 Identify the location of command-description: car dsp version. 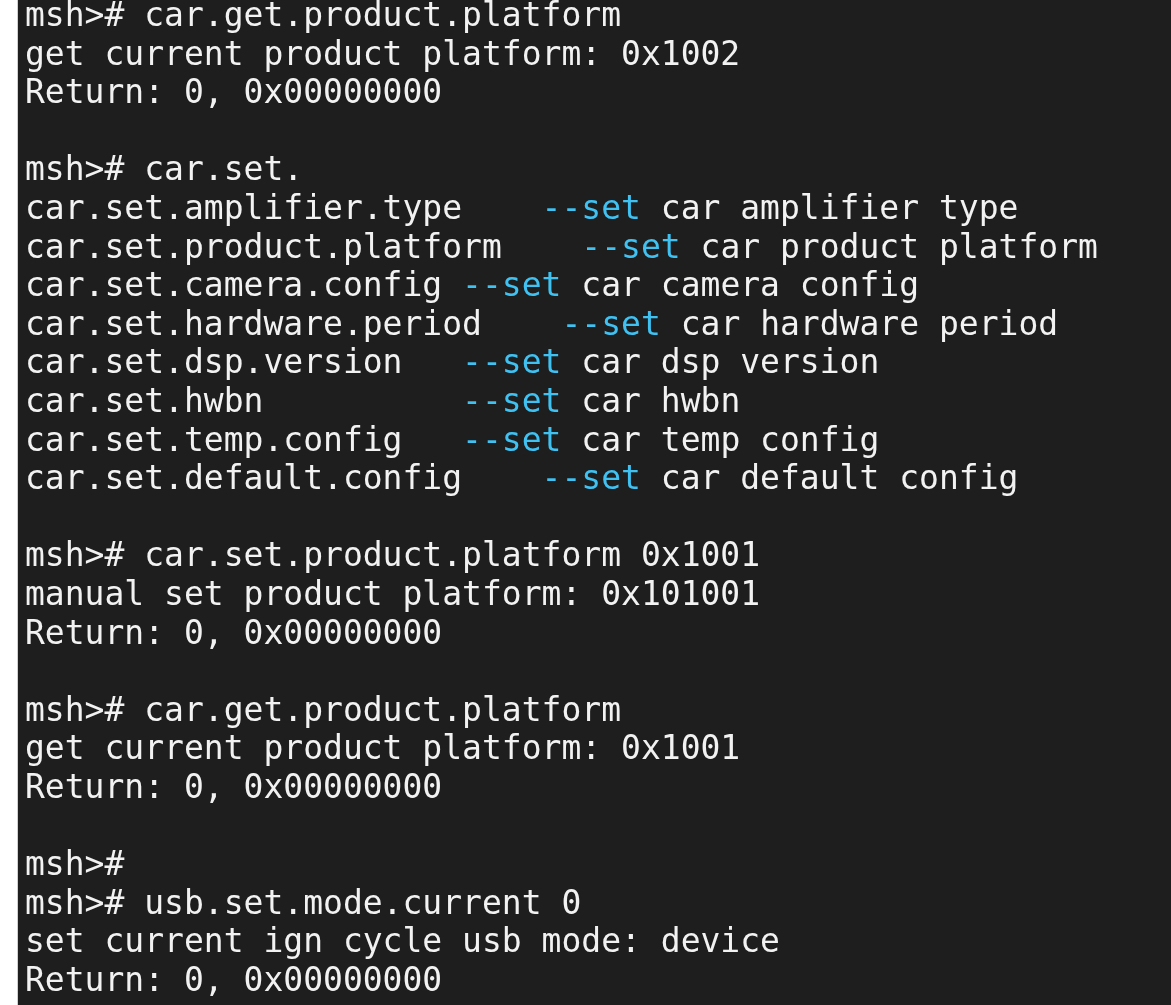
(730, 362).